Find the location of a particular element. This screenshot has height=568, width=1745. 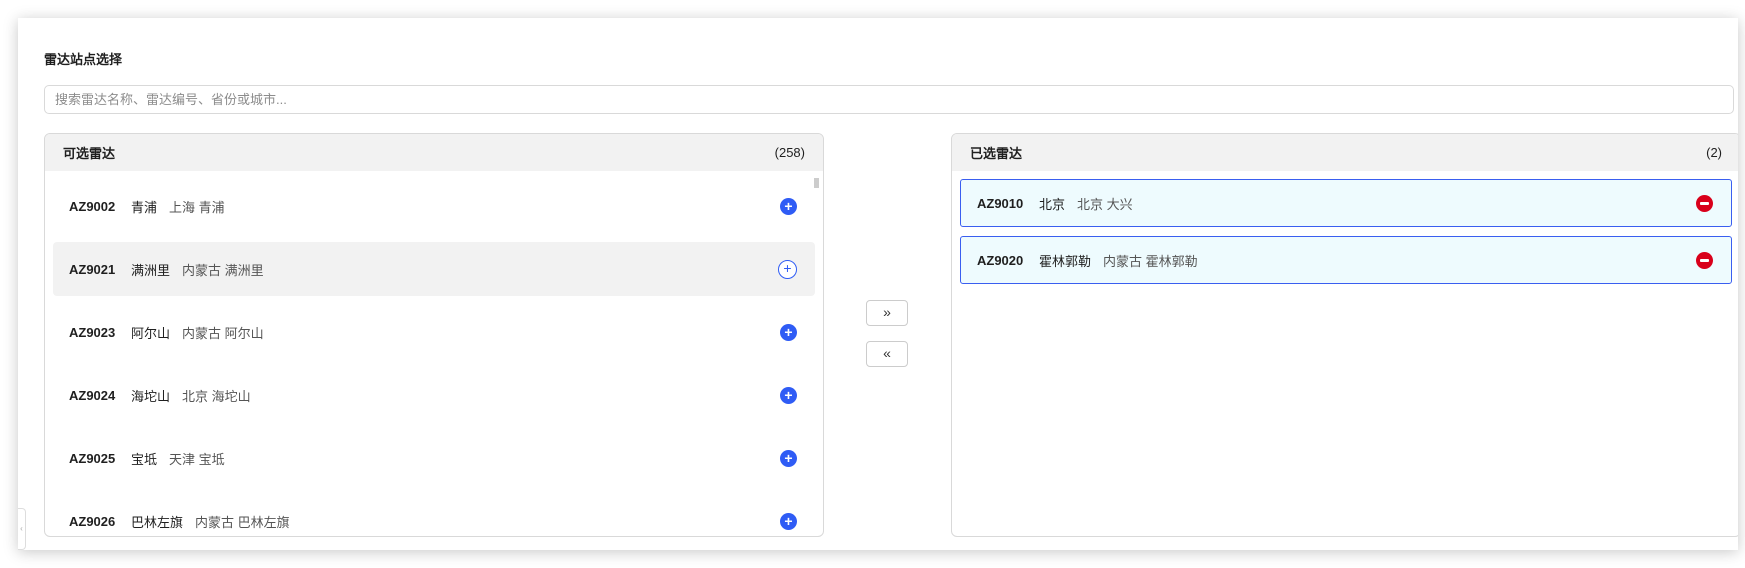

selected-list: AZ9010 北京 北京 大兴 AZ9020 霍林郭勒 内蒙古 霍林郭勒 is located at coordinates (1345, 227).